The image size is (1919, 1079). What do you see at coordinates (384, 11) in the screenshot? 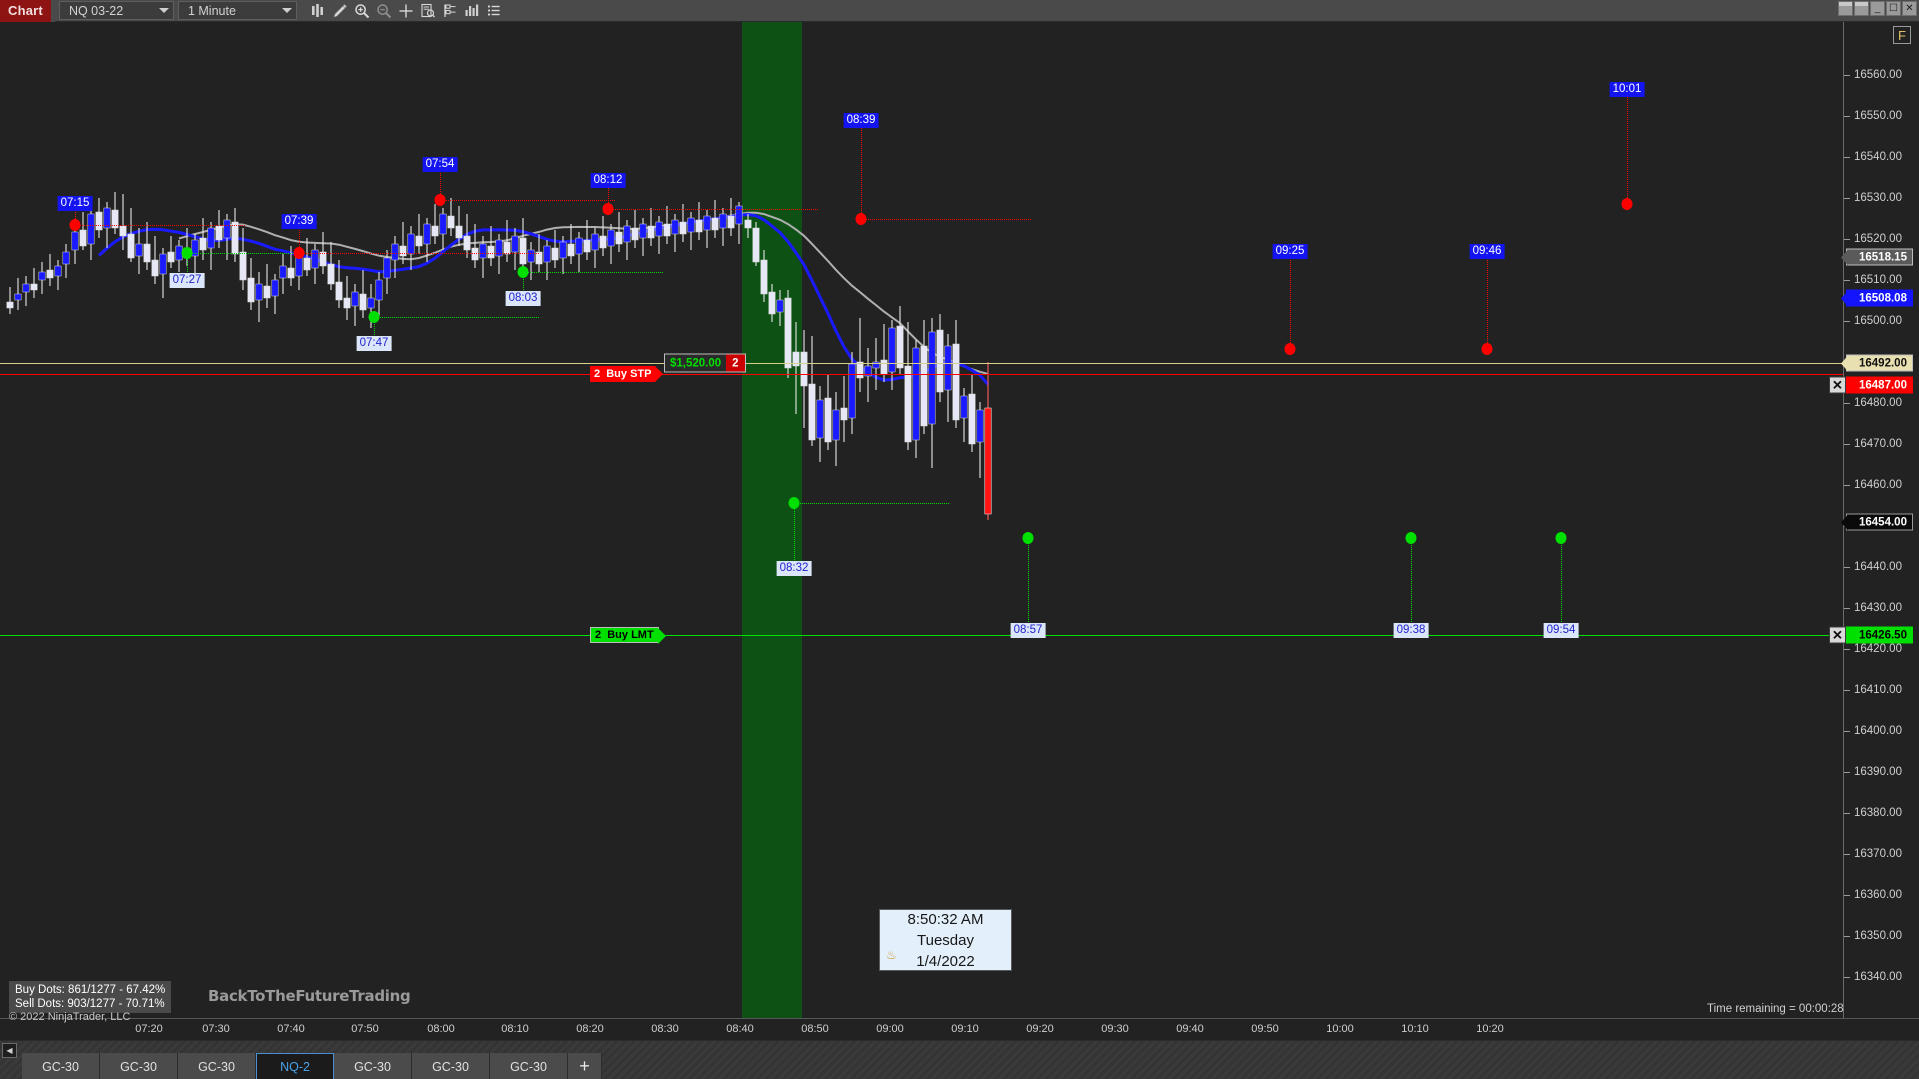
I see `zoom-out-icon` at bounding box center [384, 11].